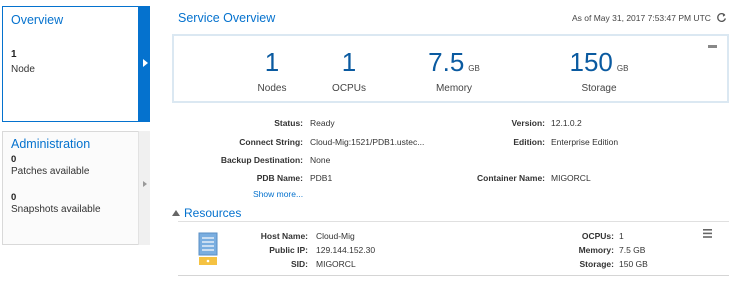 This screenshot has width=751, height=293. I want to click on res-ocpus-value: 1, so click(621, 236).